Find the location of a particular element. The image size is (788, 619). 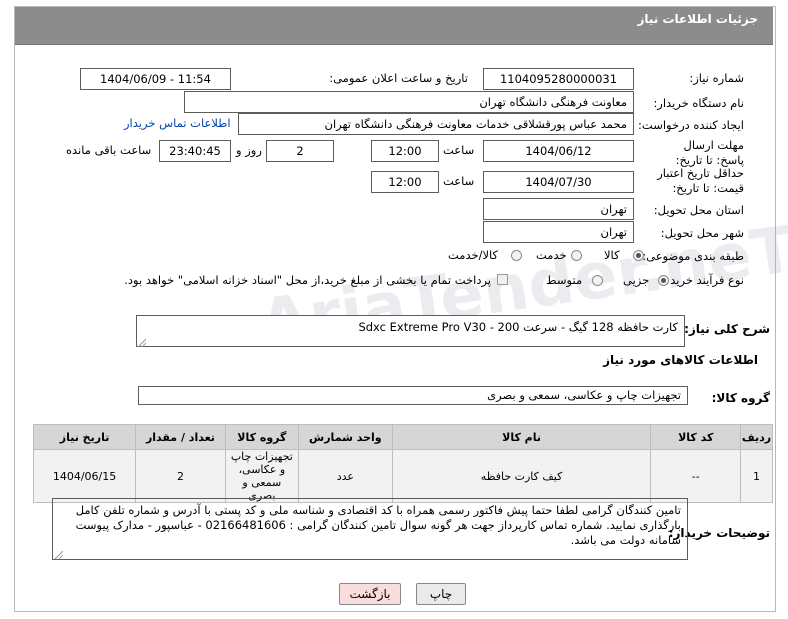

days-label: روز و is located at coordinates (249, 150).